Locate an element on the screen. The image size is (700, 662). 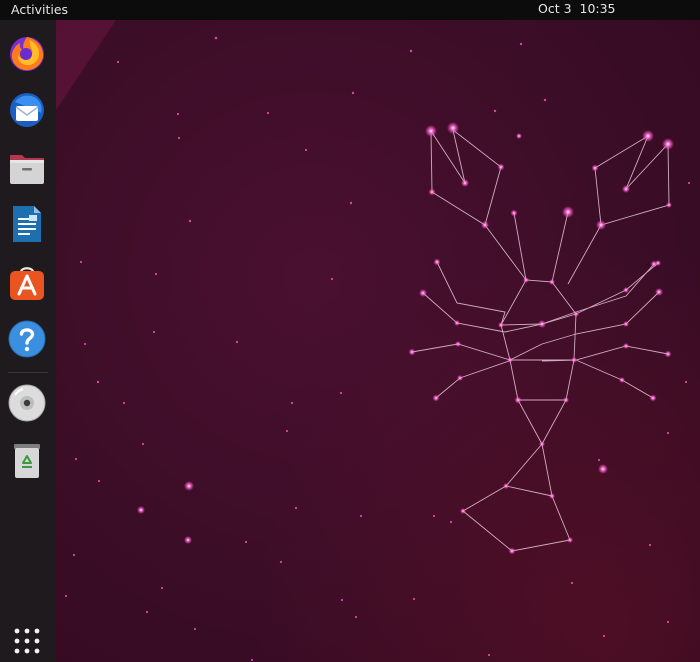
dock-item-help is located at coordinates (27, 339).